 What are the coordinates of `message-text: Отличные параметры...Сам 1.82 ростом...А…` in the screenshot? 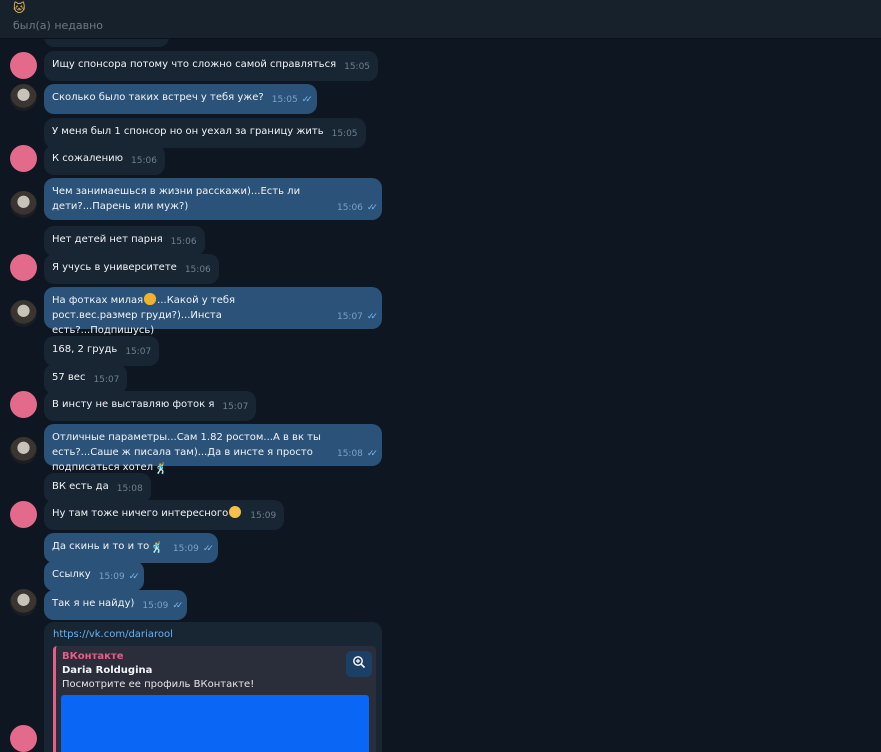 It's located at (186, 452).